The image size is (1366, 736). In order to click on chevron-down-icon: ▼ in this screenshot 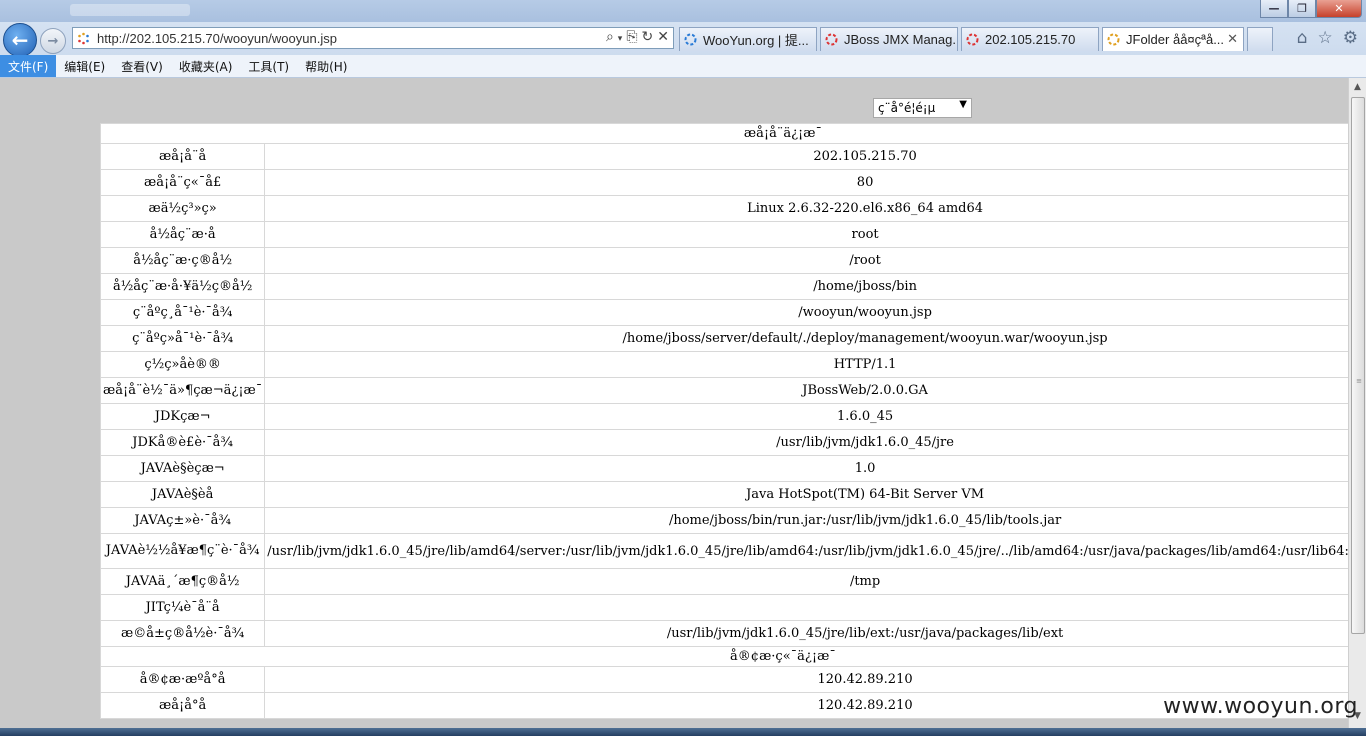, I will do `click(963, 104)`.